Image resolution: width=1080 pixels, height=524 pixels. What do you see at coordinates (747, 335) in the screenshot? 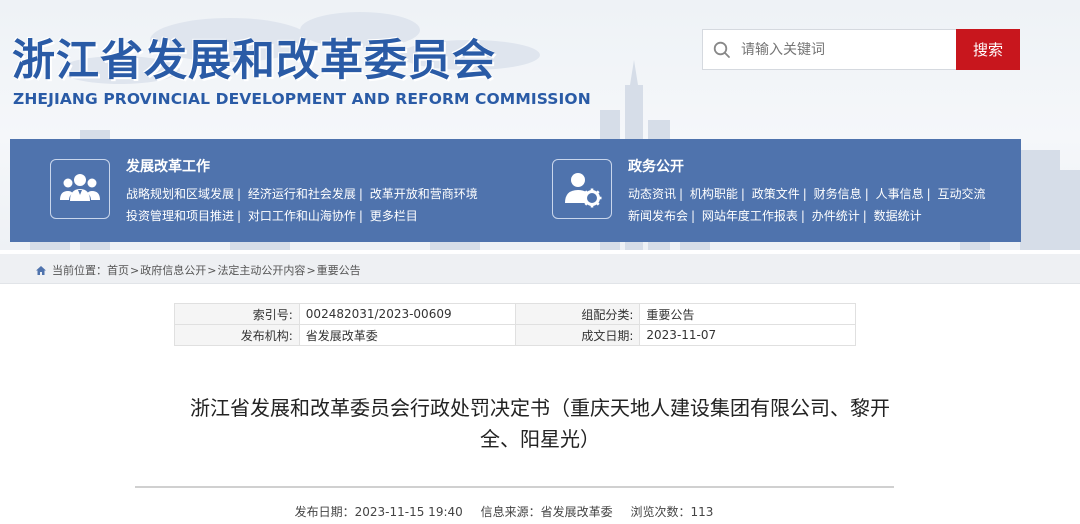
I see `date-value: 2023-11-07` at bounding box center [747, 335].